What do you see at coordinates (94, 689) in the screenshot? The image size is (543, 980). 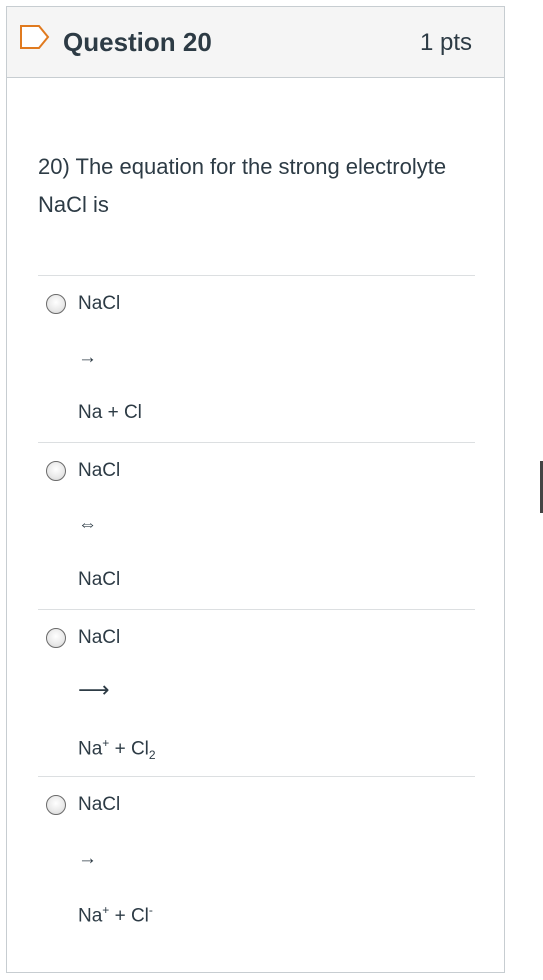 I see `answer-arrow: ⟶` at bounding box center [94, 689].